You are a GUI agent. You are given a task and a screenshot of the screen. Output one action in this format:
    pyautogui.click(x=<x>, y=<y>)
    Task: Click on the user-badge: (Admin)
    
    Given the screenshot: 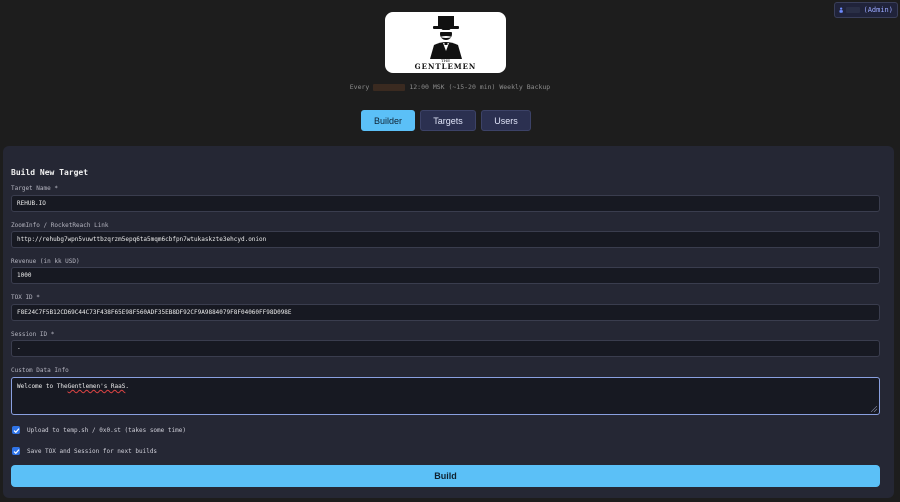 What is the action you would take?
    pyautogui.click(x=866, y=10)
    